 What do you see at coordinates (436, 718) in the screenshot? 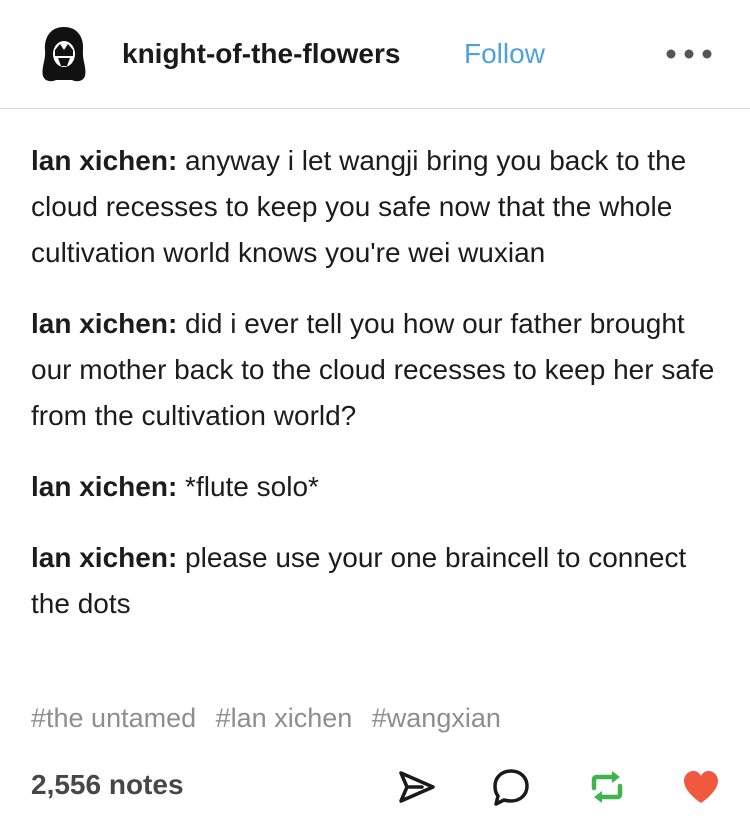
I see `tag-link: #wangxian` at bounding box center [436, 718].